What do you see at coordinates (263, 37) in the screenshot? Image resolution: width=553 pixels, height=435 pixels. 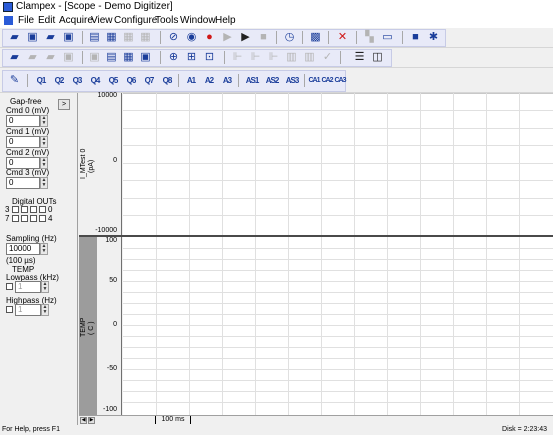 I see `stop-icon: ■` at bounding box center [263, 37].